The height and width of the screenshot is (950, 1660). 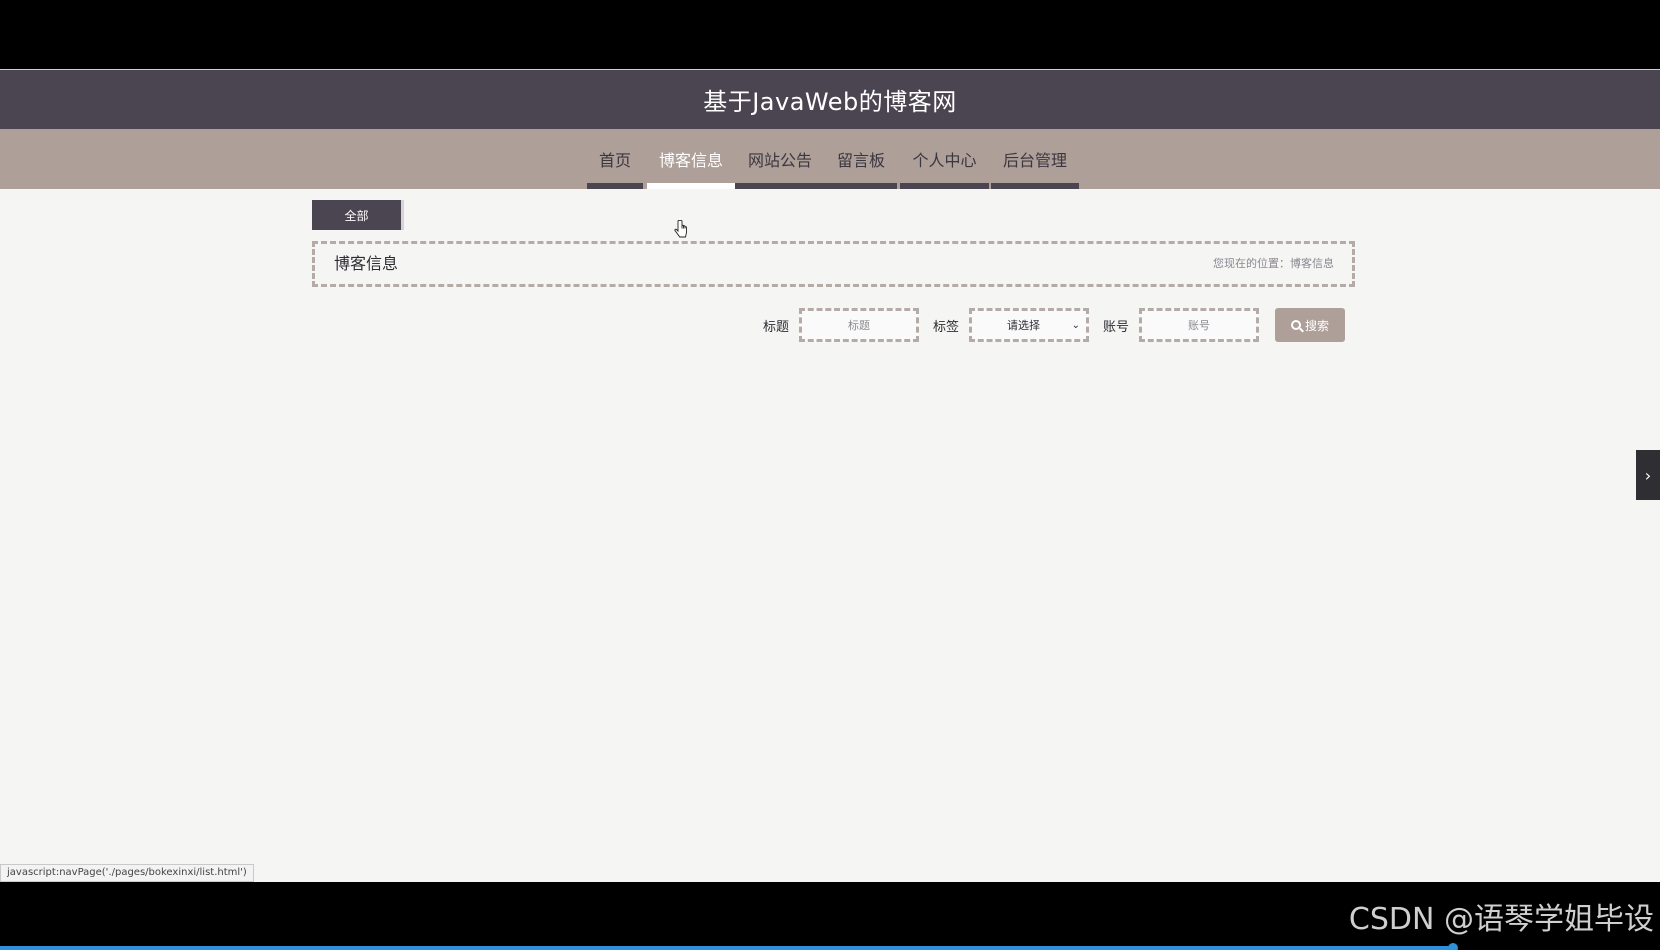 I want to click on chevron-right-icon: ›, so click(x=1648, y=475).